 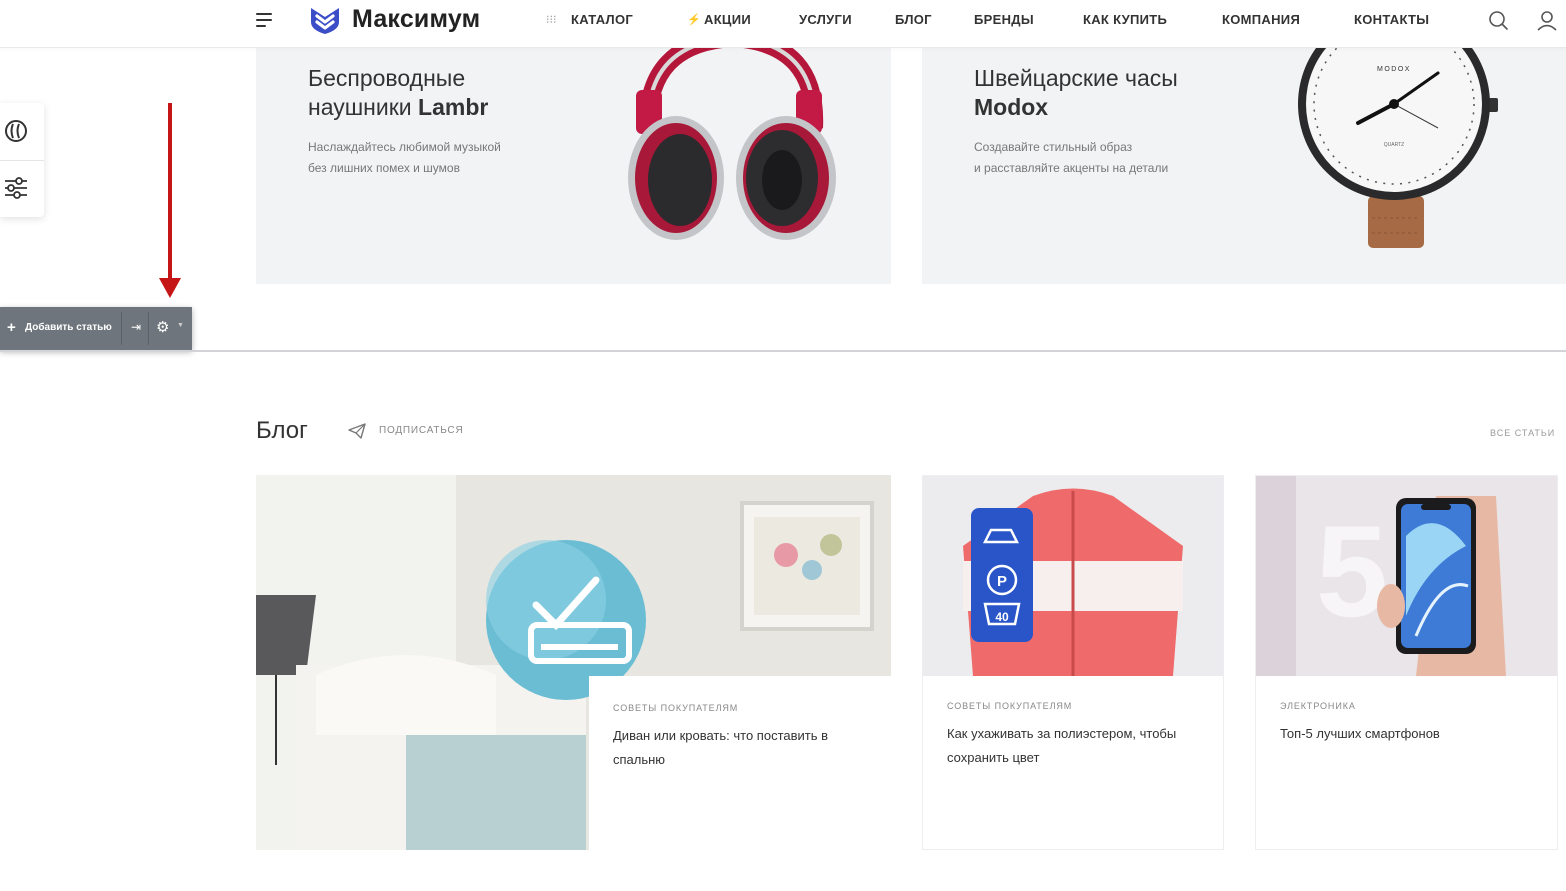 What do you see at coordinates (825, 19) in the screenshot?
I see `nav-services: УСЛУГИ` at bounding box center [825, 19].